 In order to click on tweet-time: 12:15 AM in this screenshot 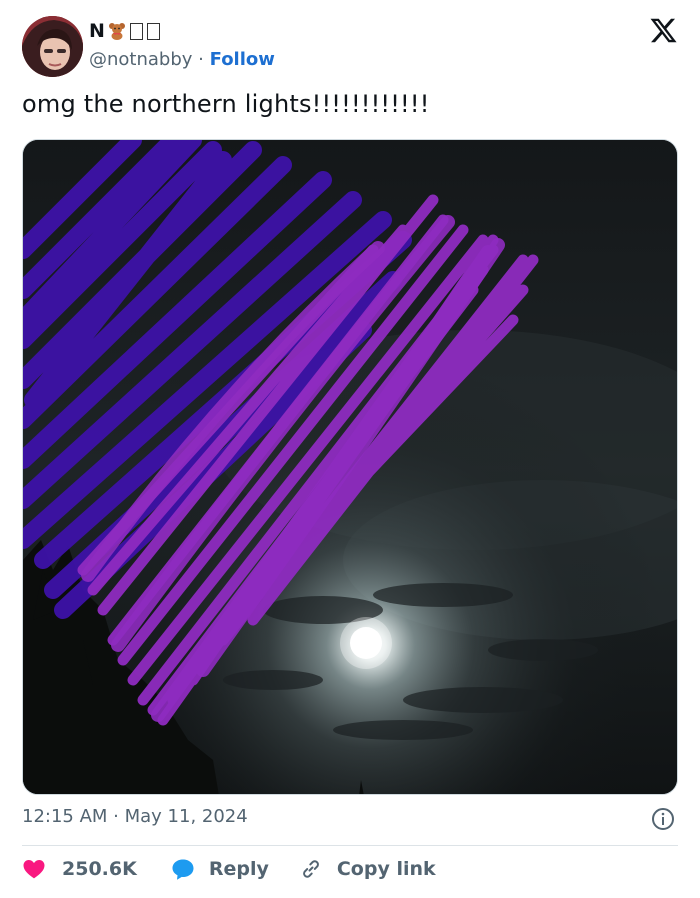, I will do `click(65, 816)`.